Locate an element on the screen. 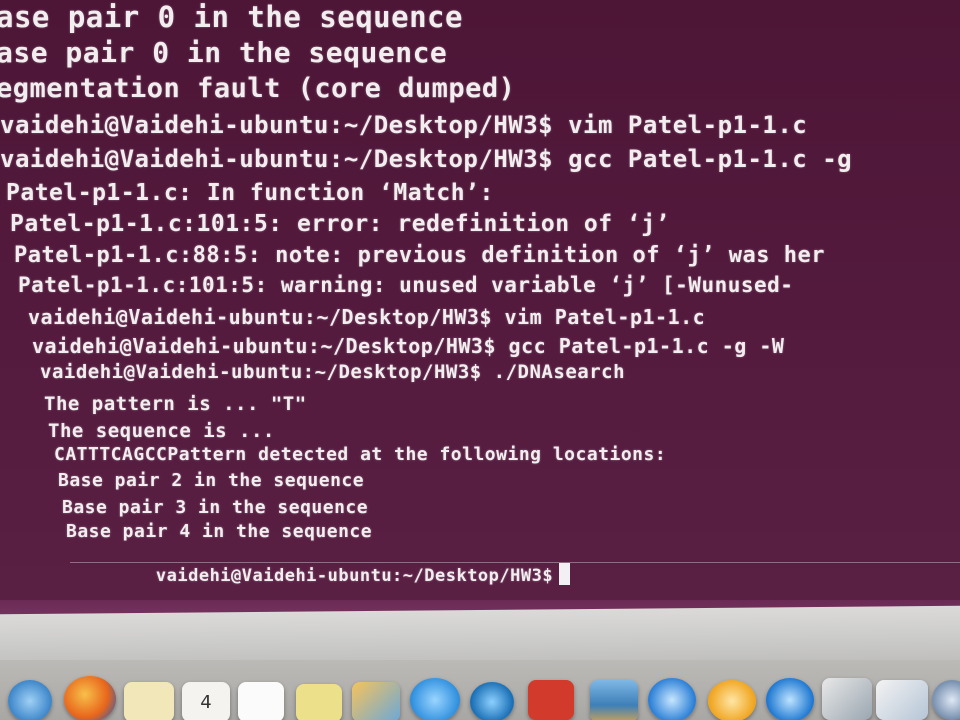  terminal-line: Patel-p1-1.c: In function ‘Match’: is located at coordinates (250, 193).